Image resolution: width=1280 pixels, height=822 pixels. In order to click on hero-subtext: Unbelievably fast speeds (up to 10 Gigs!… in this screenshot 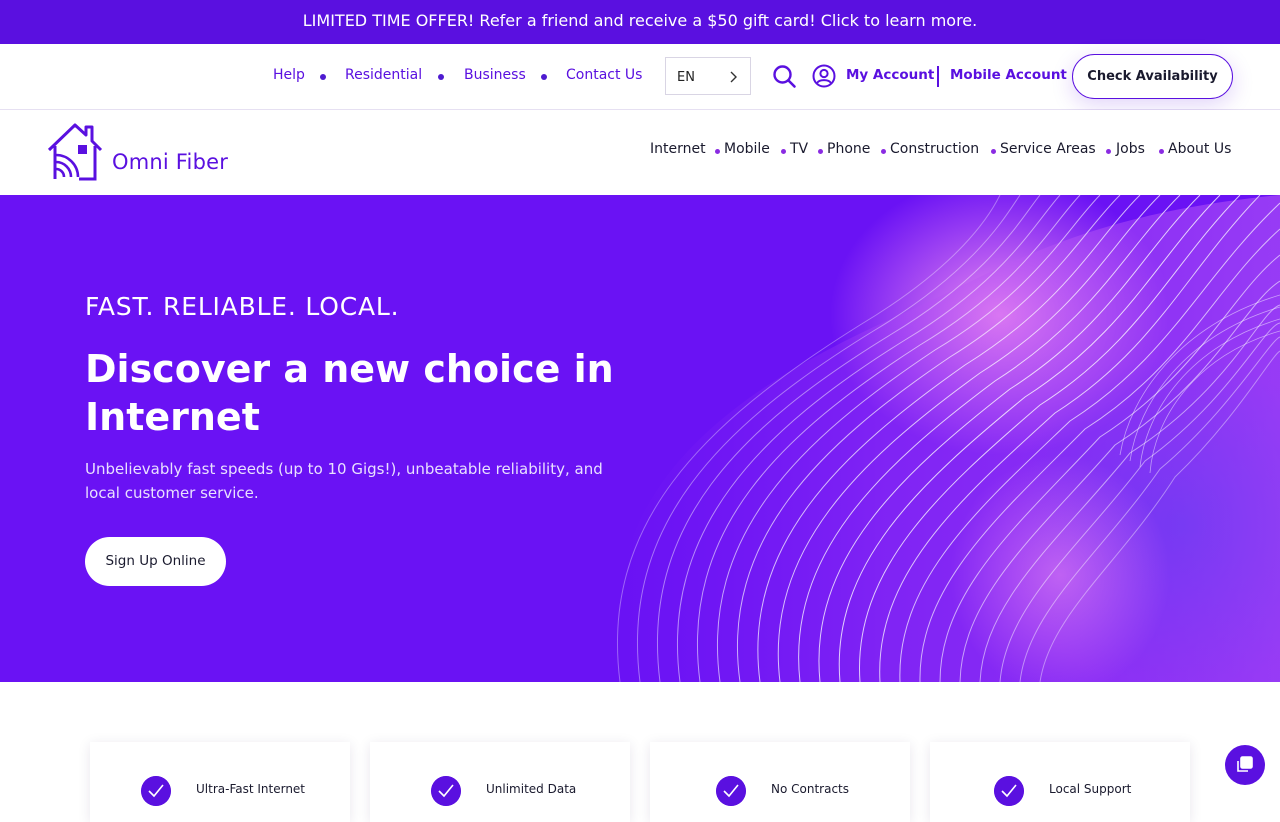, I will do `click(344, 481)`.